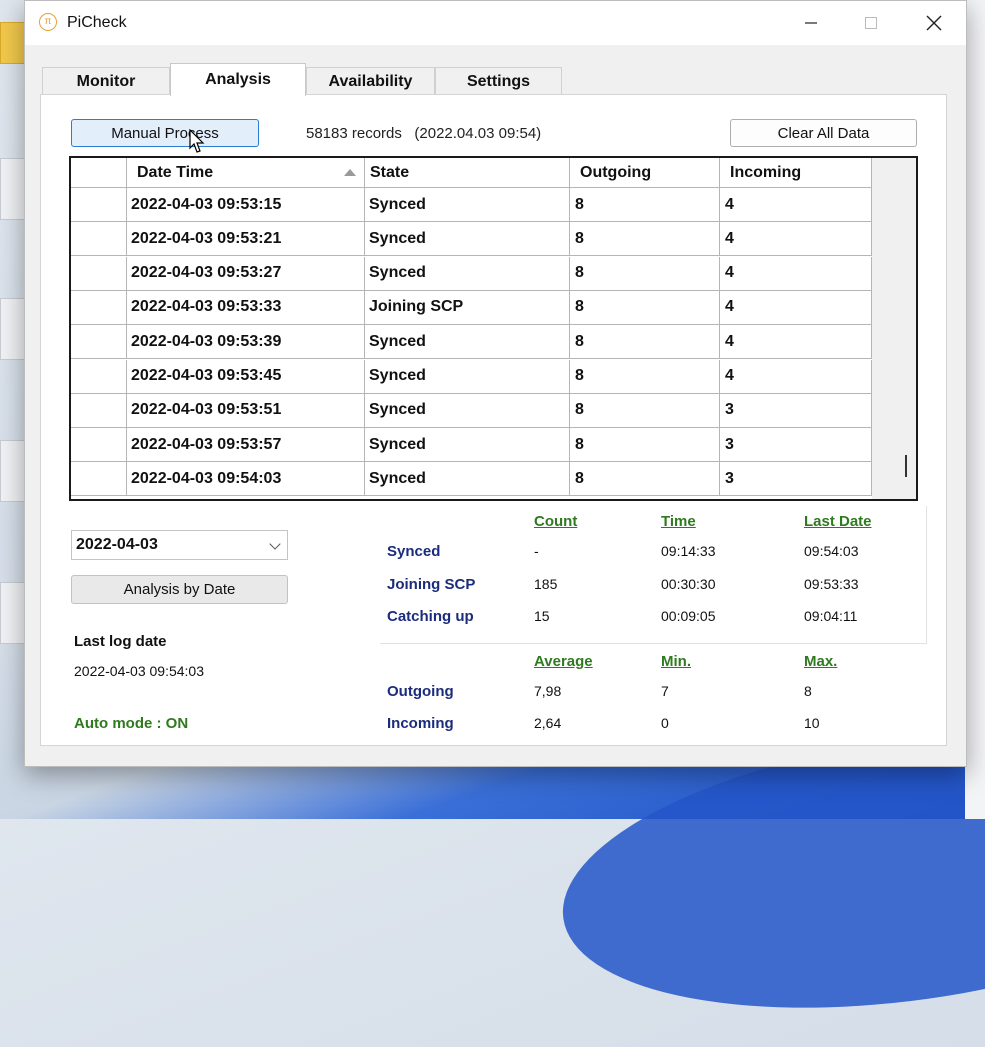  Describe the element at coordinates (820, 661) in the screenshot. I see `peers-header-max: Max.` at that location.